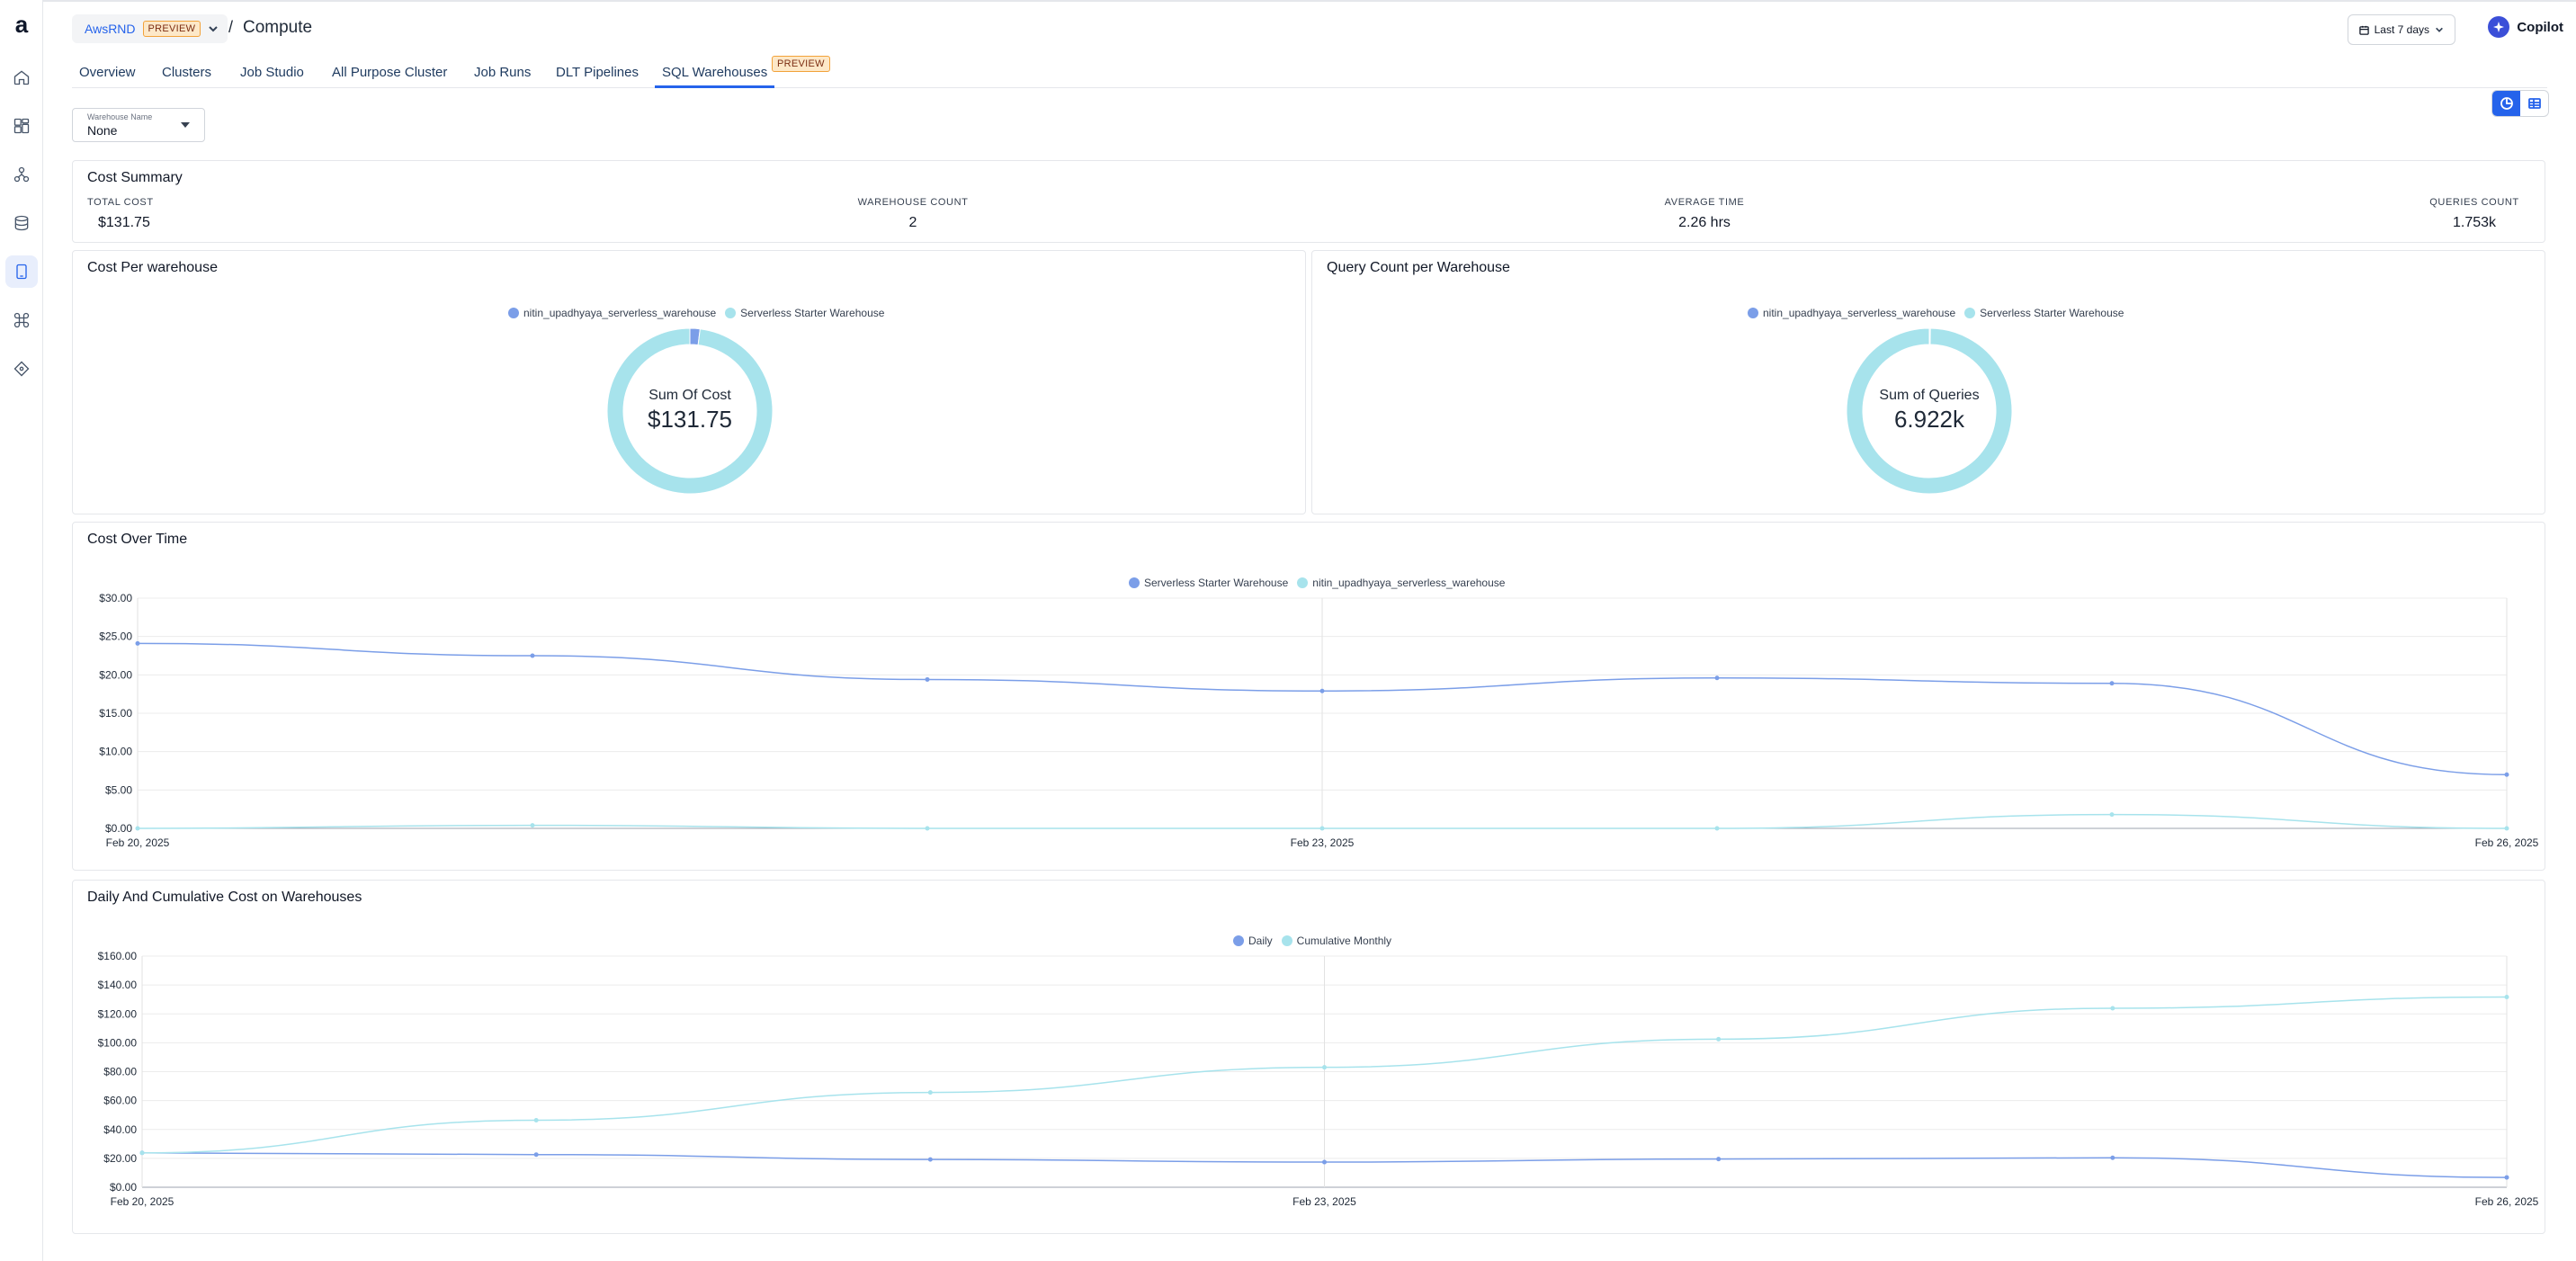 Image resolution: width=2576 pixels, height=1261 pixels. Describe the element at coordinates (913, 214) in the screenshot. I see `warehouse-count-stat: WAREHOUSE COUNT 2` at that location.